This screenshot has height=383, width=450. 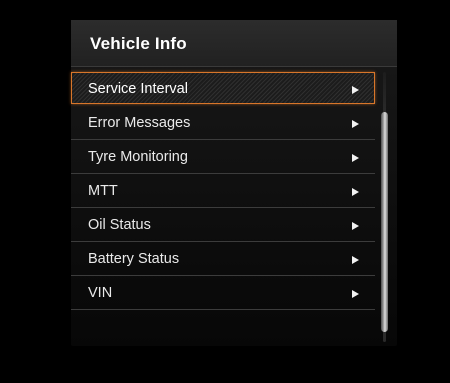 I want to click on scrollbar, so click(x=384, y=207).